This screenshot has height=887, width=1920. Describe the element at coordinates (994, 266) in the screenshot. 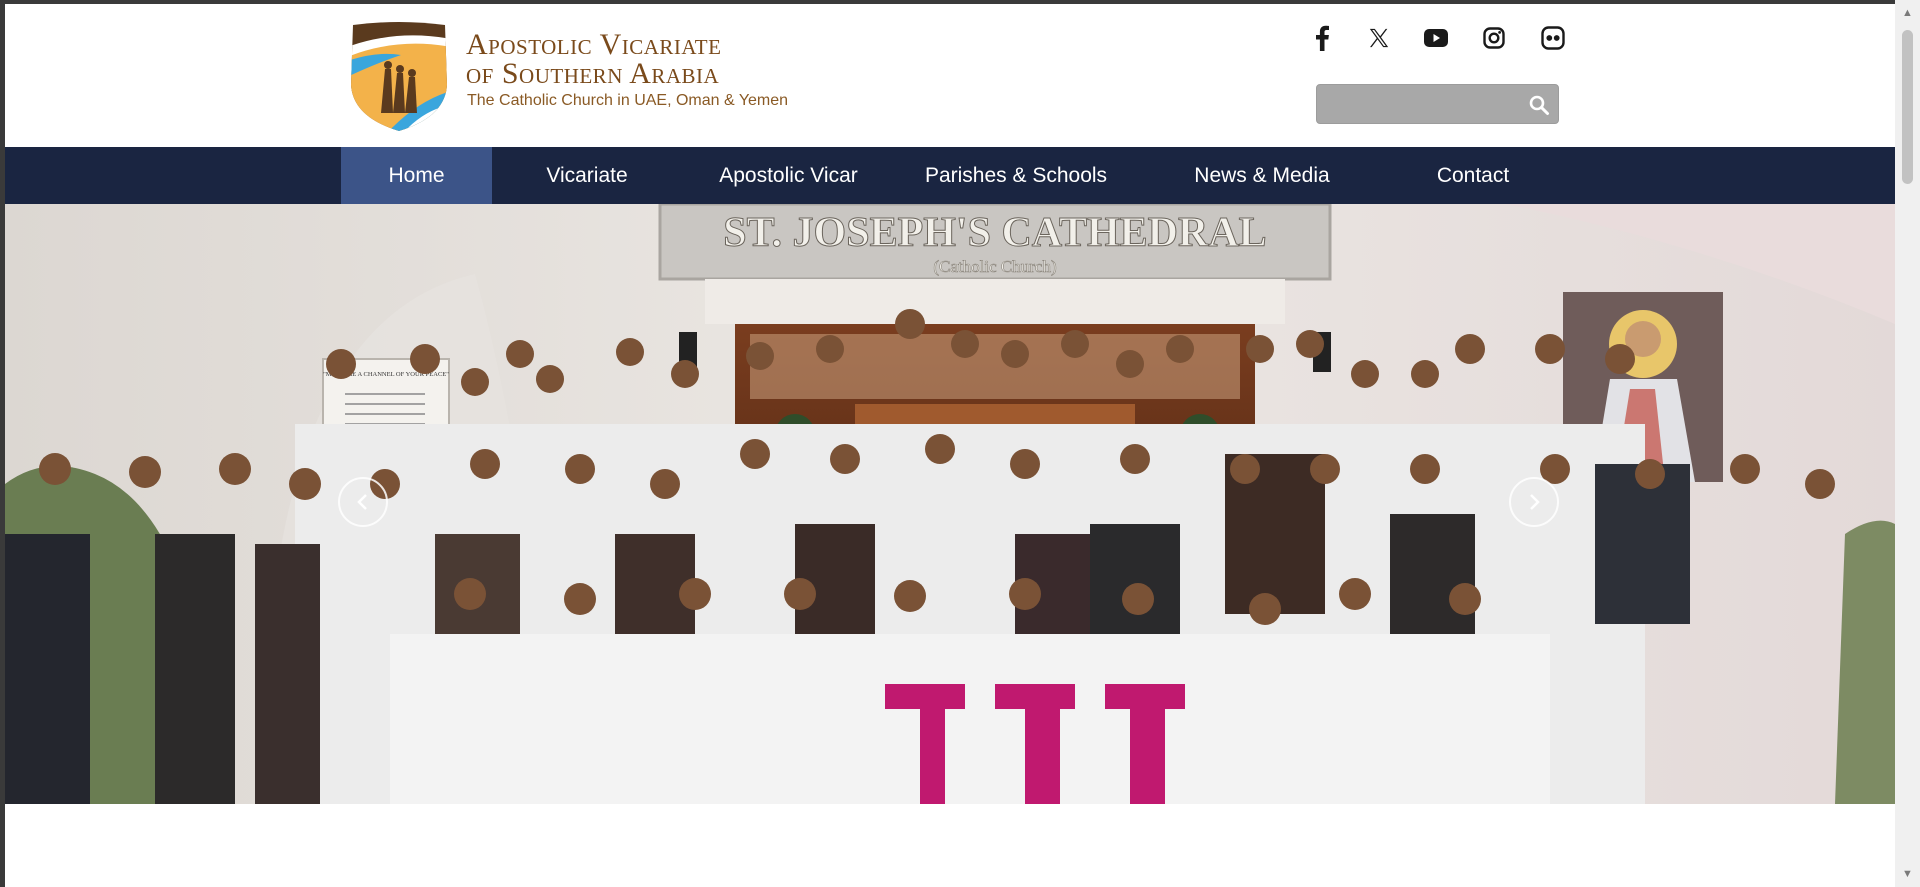

I see `cathedral-sign-sub: (Catholic Church)` at that location.